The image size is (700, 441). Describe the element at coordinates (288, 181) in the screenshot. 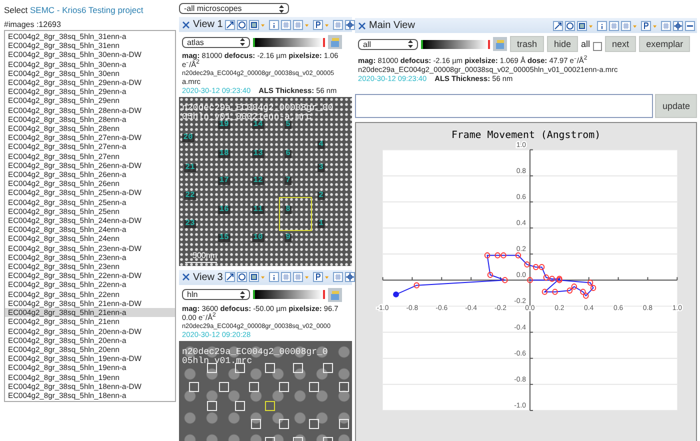

I see `target-label: 7` at that location.